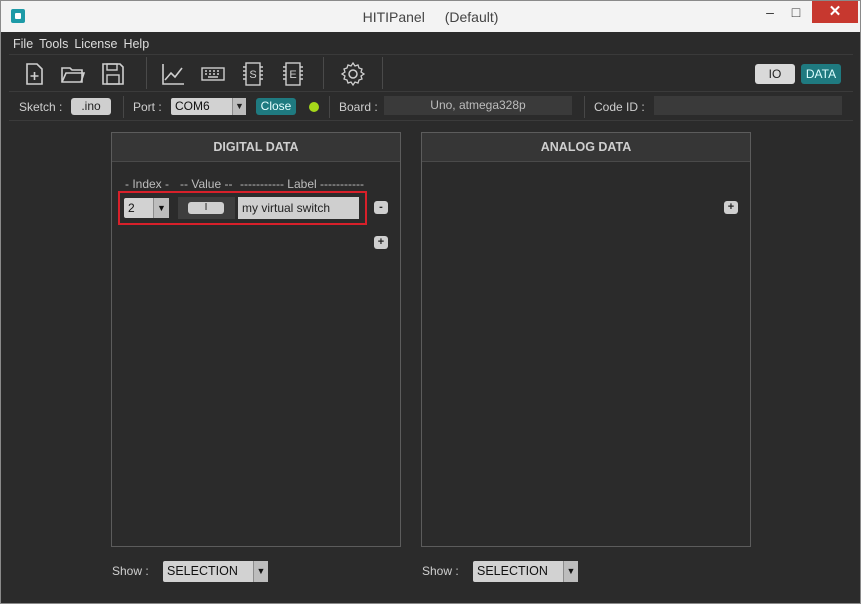 Image resolution: width=861 pixels, height=604 pixels. I want to click on sketch-label: Sketch :, so click(41, 107).